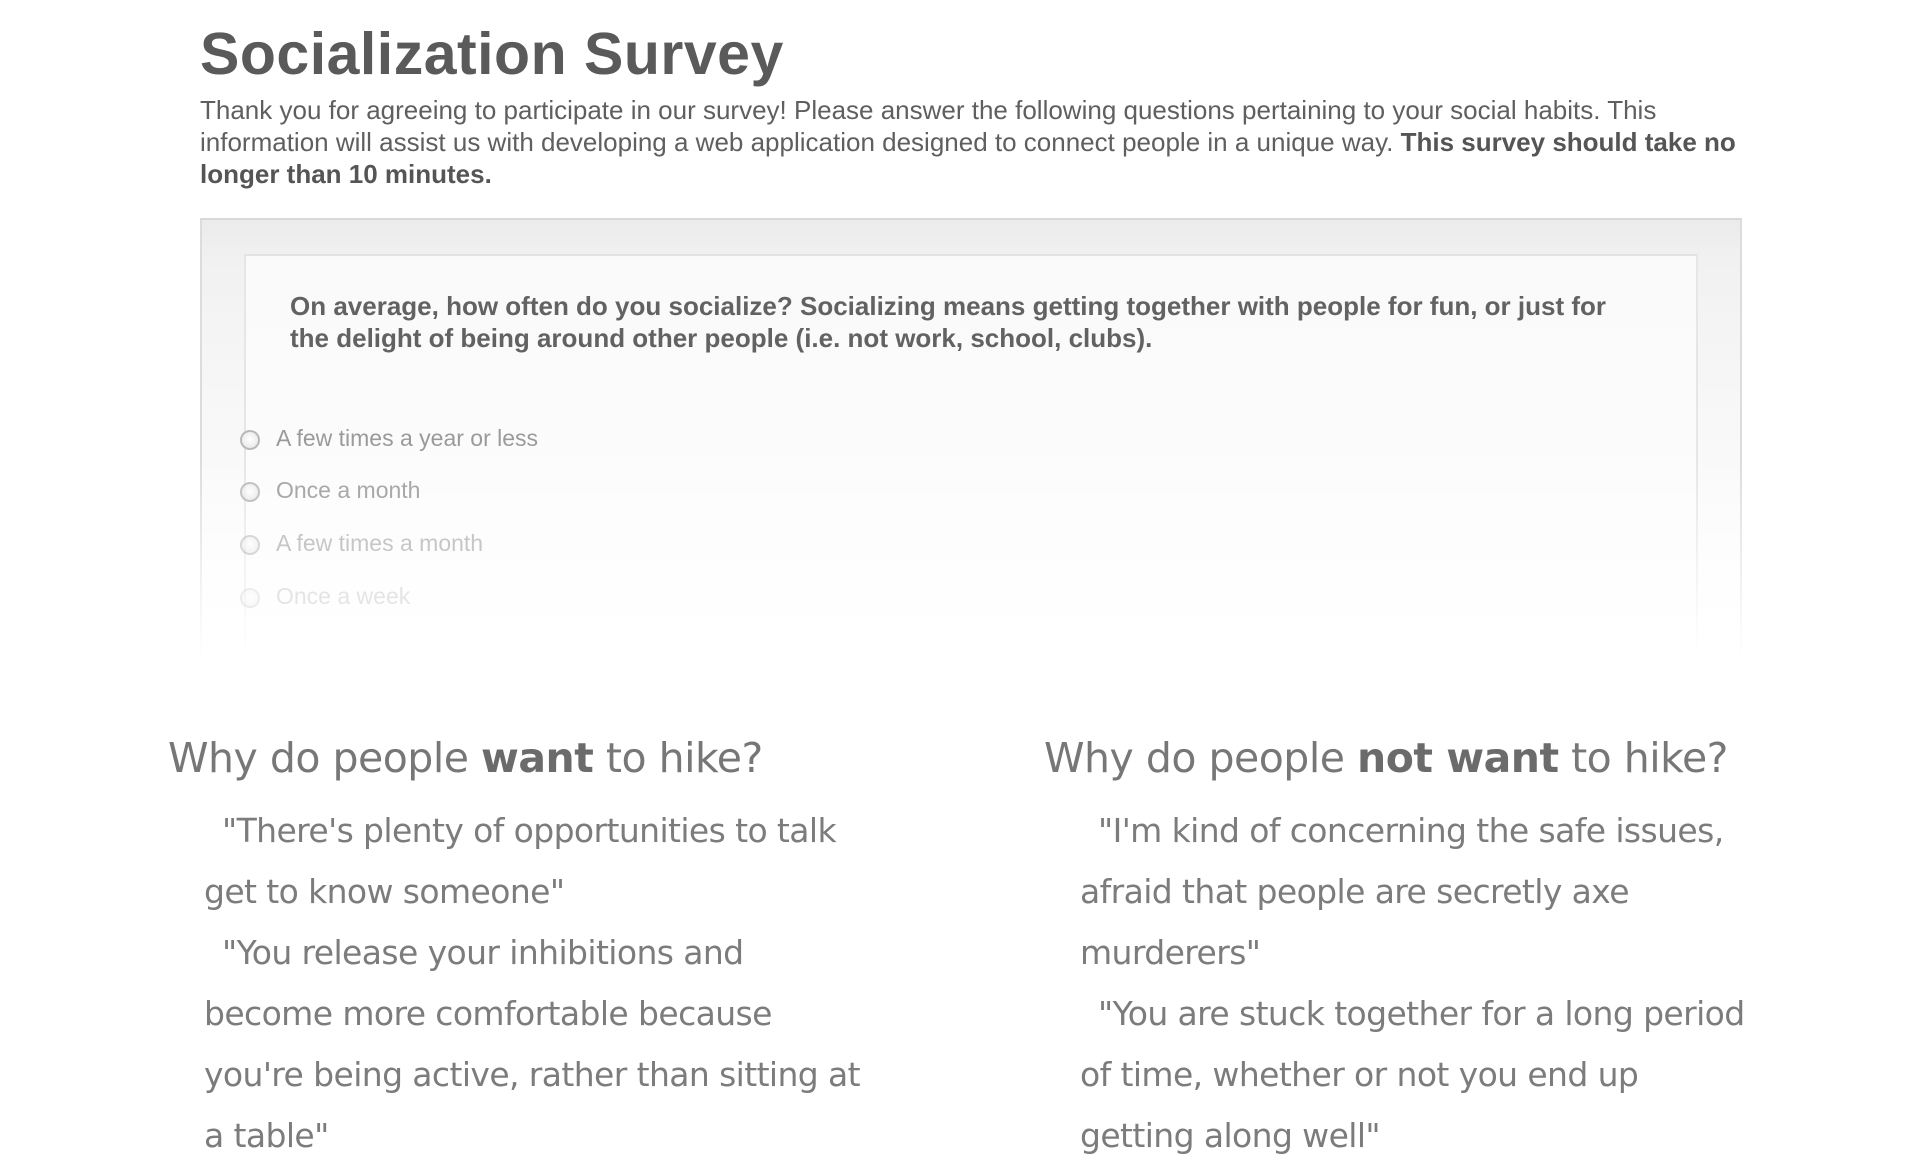  I want to click on option-few-times-month: A few times a month, so click(361, 543).